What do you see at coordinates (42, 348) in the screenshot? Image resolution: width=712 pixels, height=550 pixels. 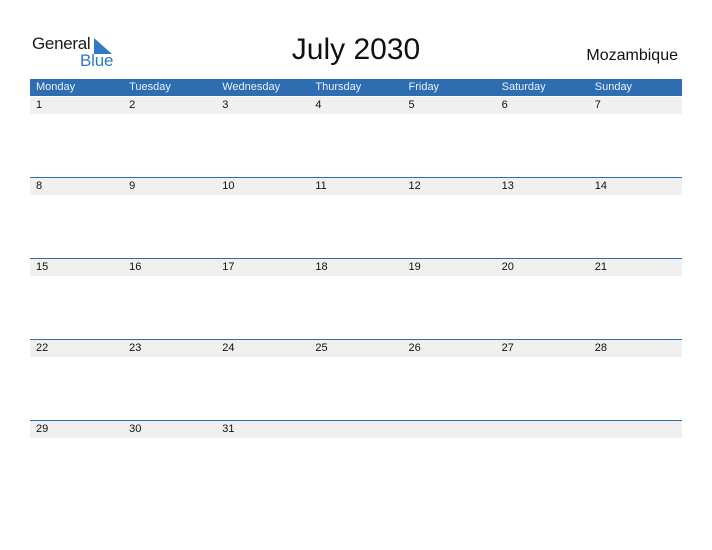 I see `day-cell: 22` at bounding box center [42, 348].